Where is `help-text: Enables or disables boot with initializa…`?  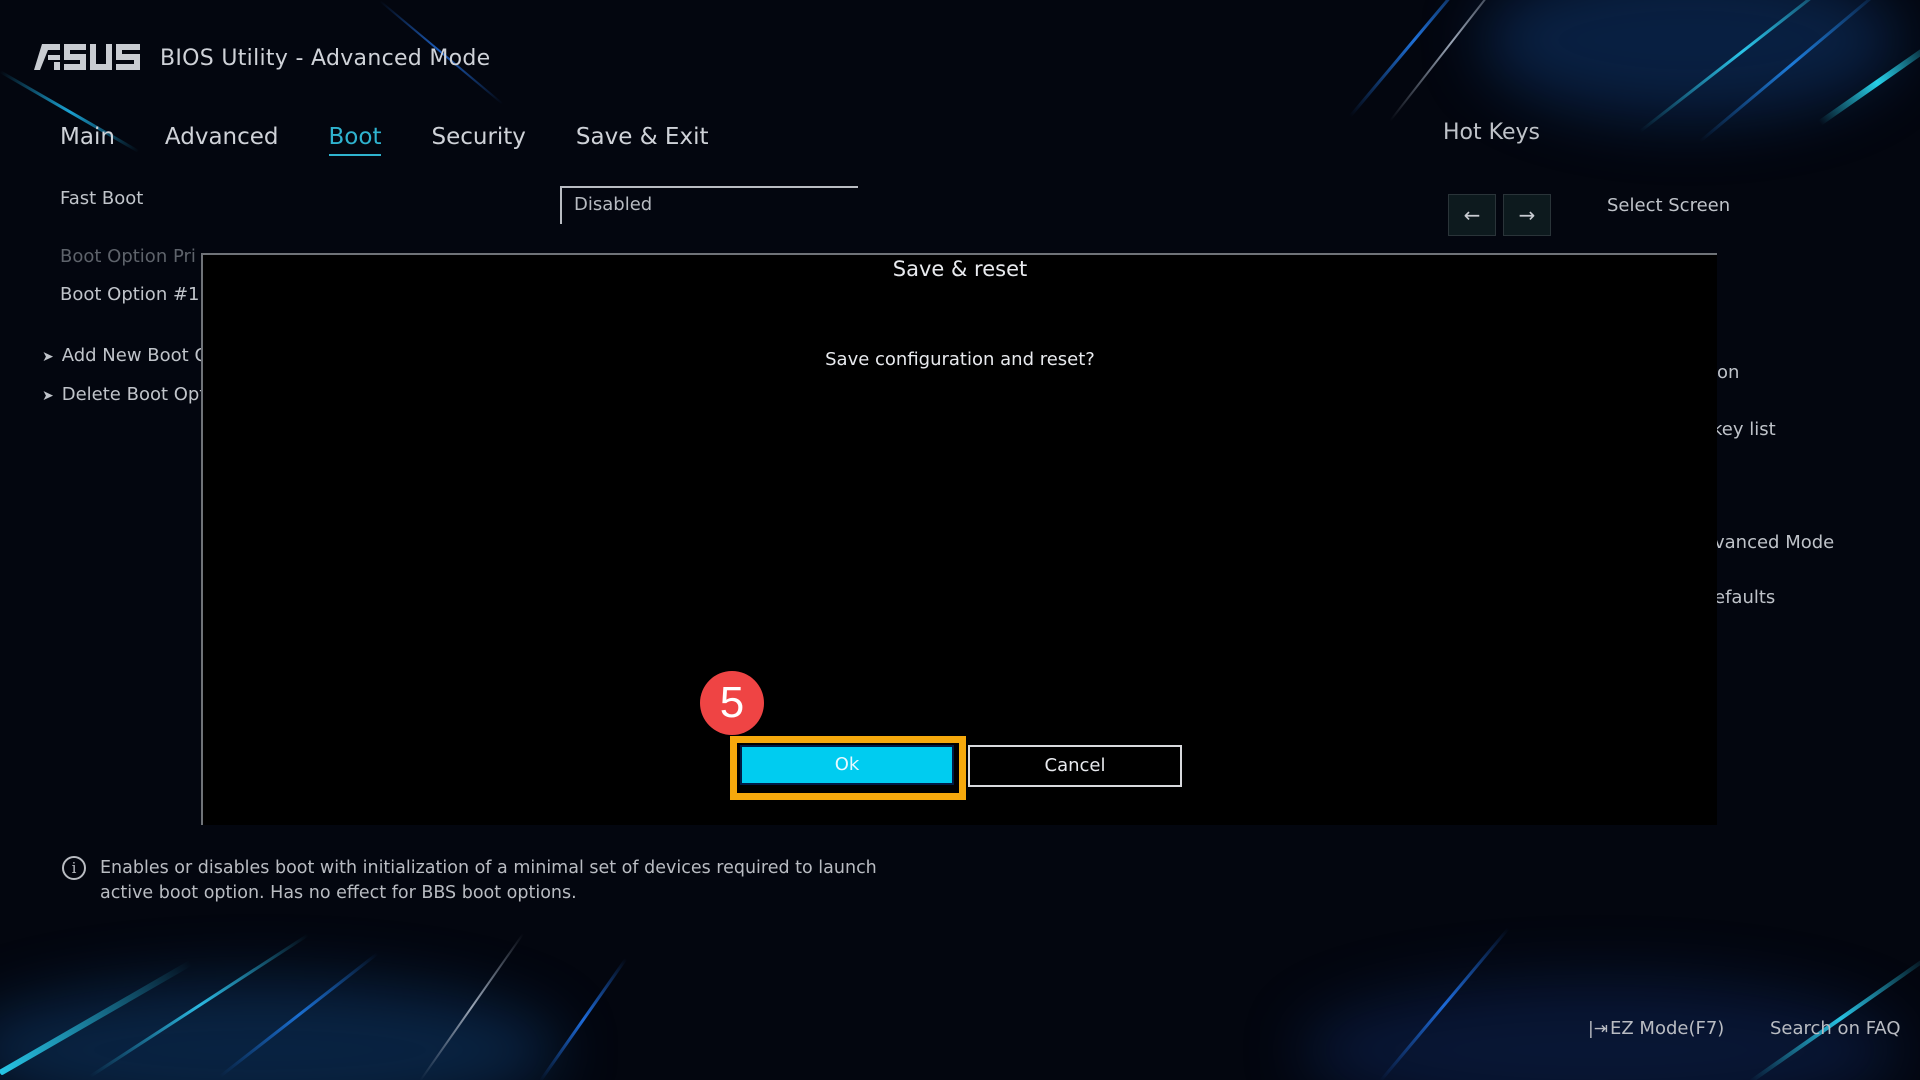
help-text: Enables or disables boot with initializa… is located at coordinates (488, 880).